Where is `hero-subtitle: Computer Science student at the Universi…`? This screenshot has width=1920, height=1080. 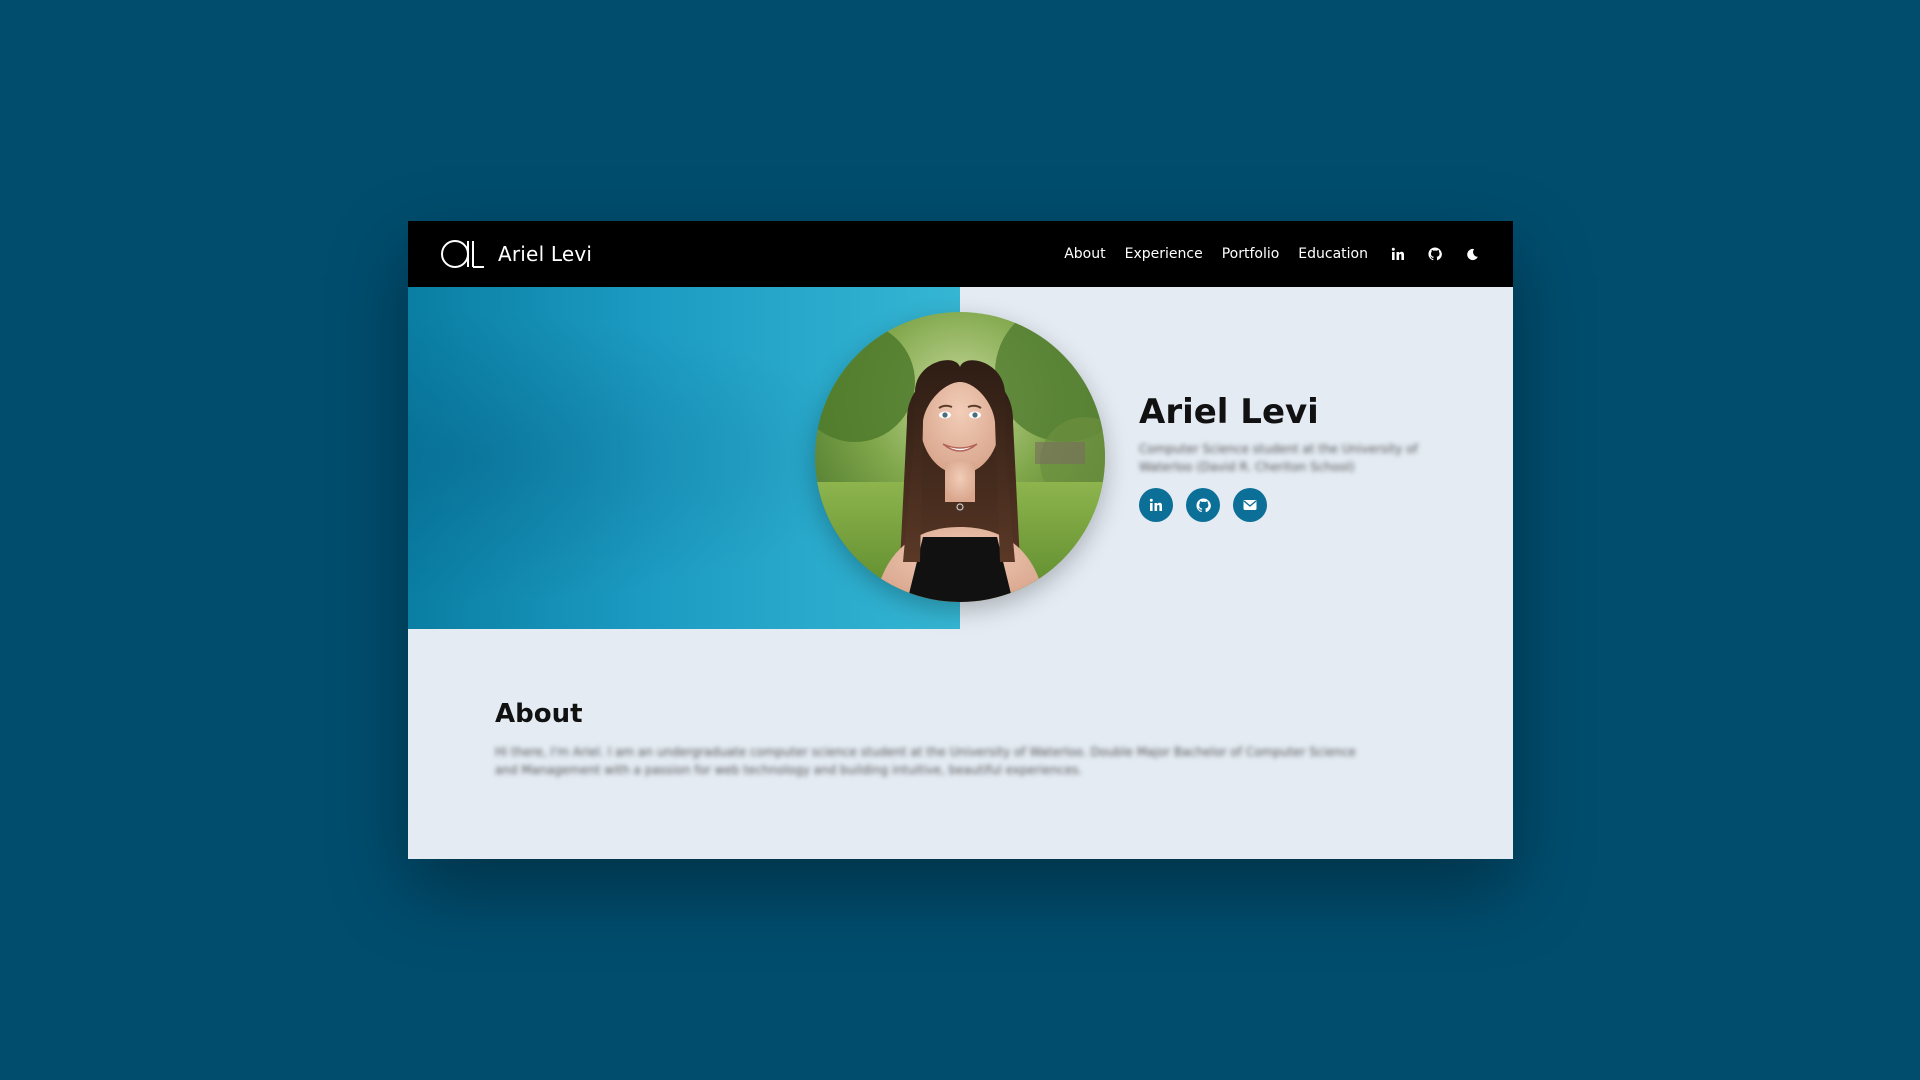 hero-subtitle: Computer Science student at the Universi… is located at coordinates (1278, 458).